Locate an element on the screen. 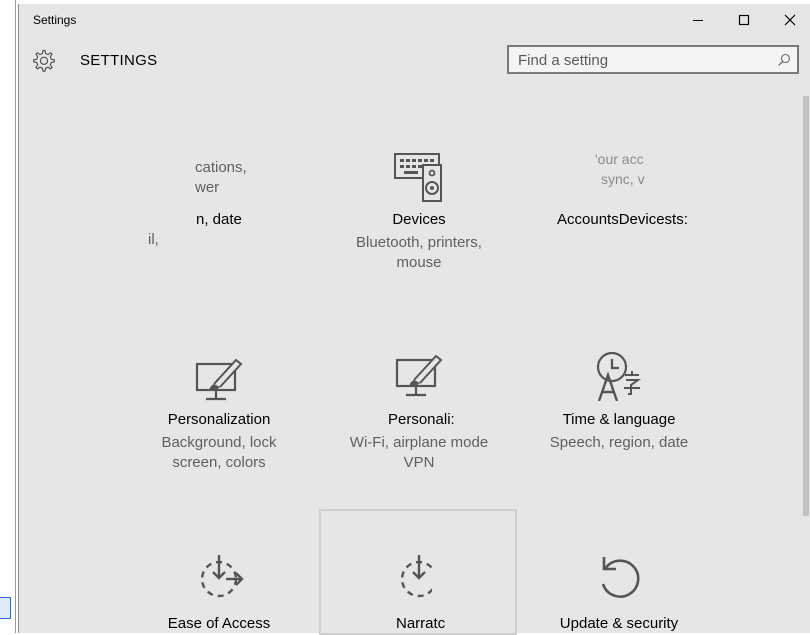 This screenshot has height=635, width=810. accounts-desc-fragment-1: 'our acc is located at coordinates (619, 159).